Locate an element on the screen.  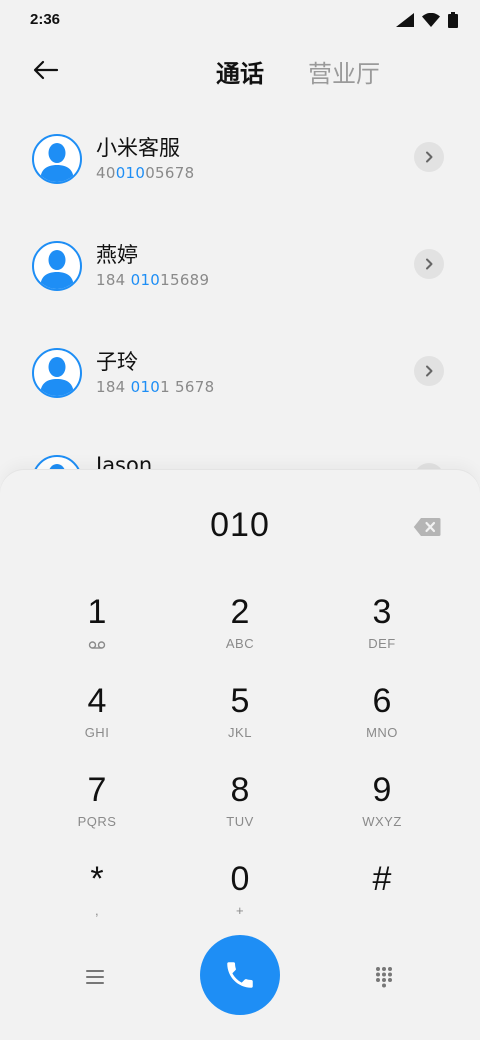
dial-key-hash: # is located at coordinates (382, 899).